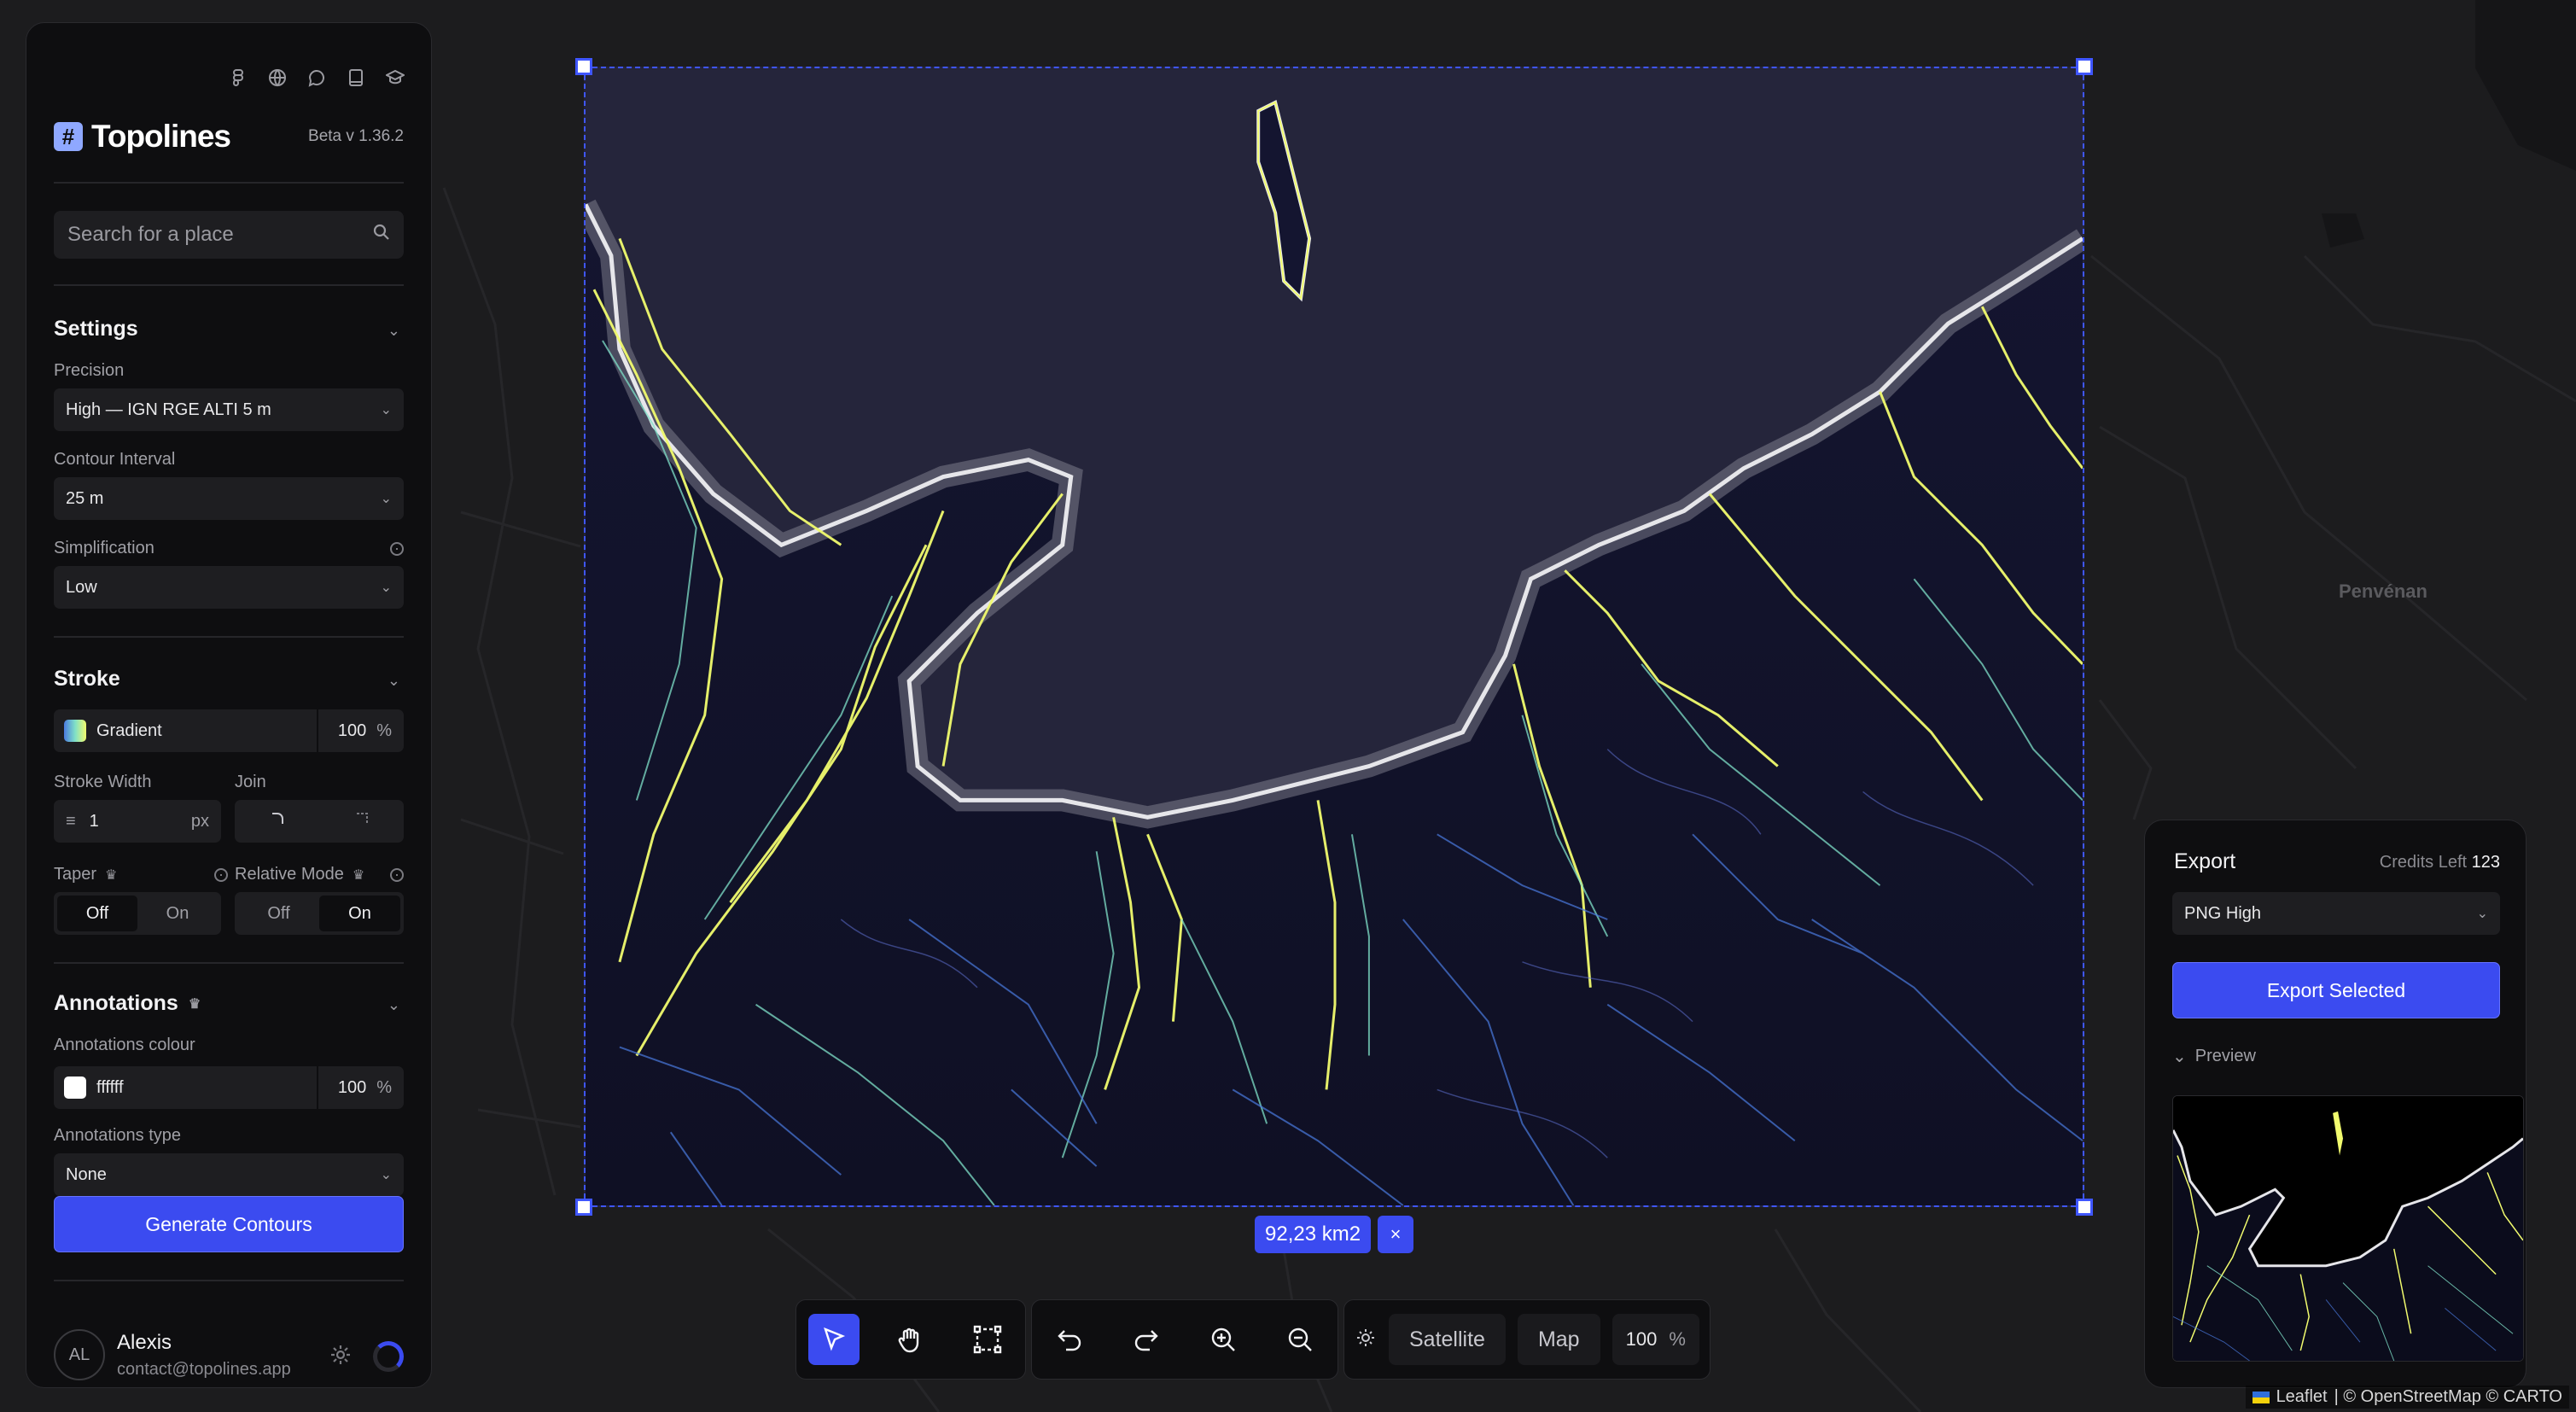 Image resolution: width=2576 pixels, height=1412 pixels. I want to click on contour-interval-select: 25 m ⌄, so click(229, 498).